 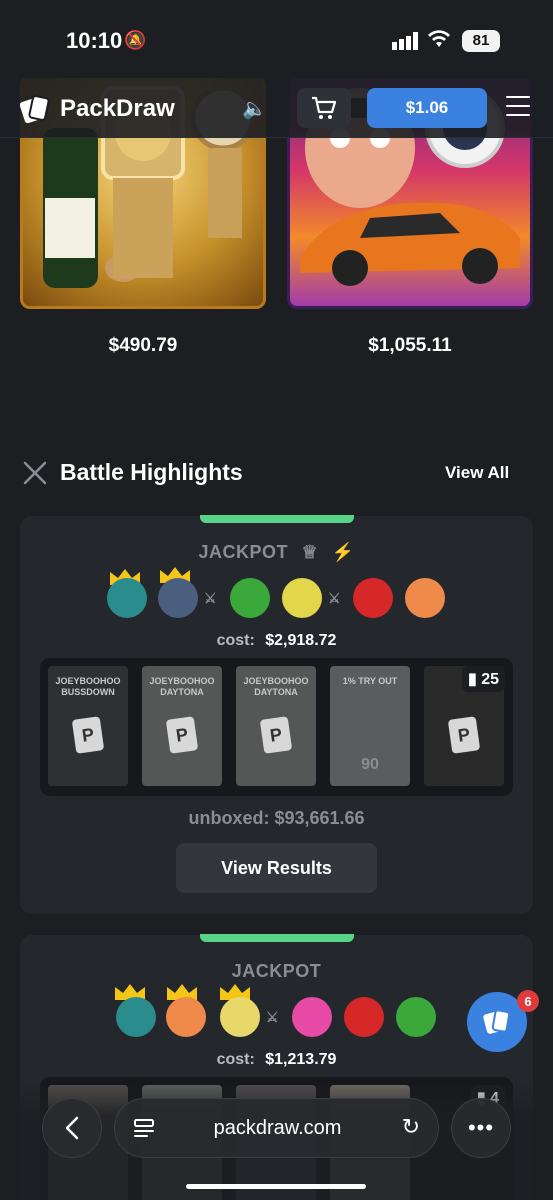 I want to click on battle-players: ⚔, so click(x=276, y=1011).